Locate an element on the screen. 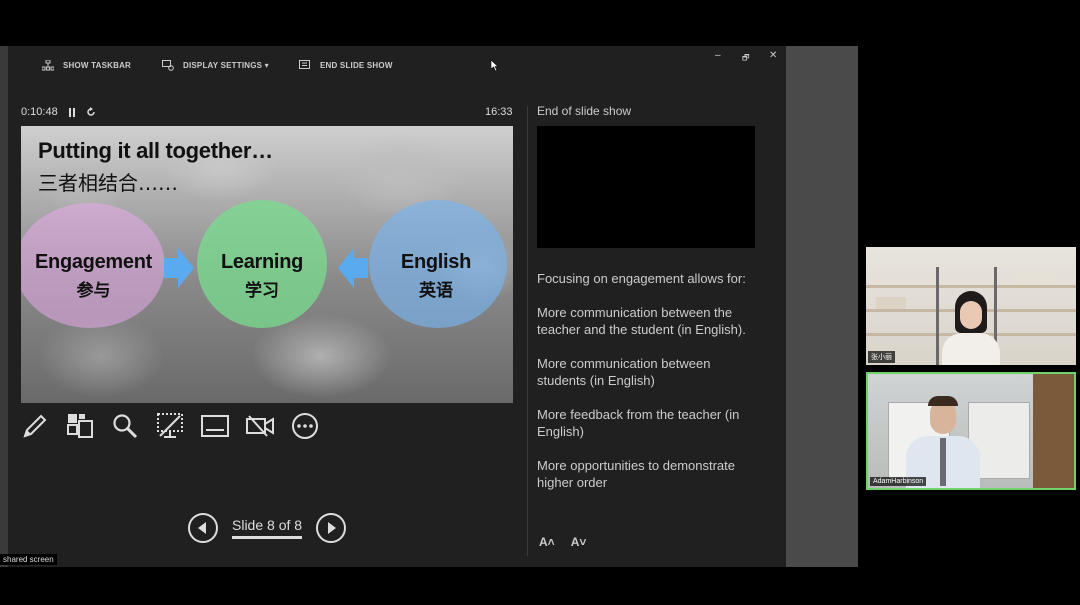 Image resolution: width=1080 pixels, height=605 pixels. english-label: English 英语 is located at coordinates (436, 276).